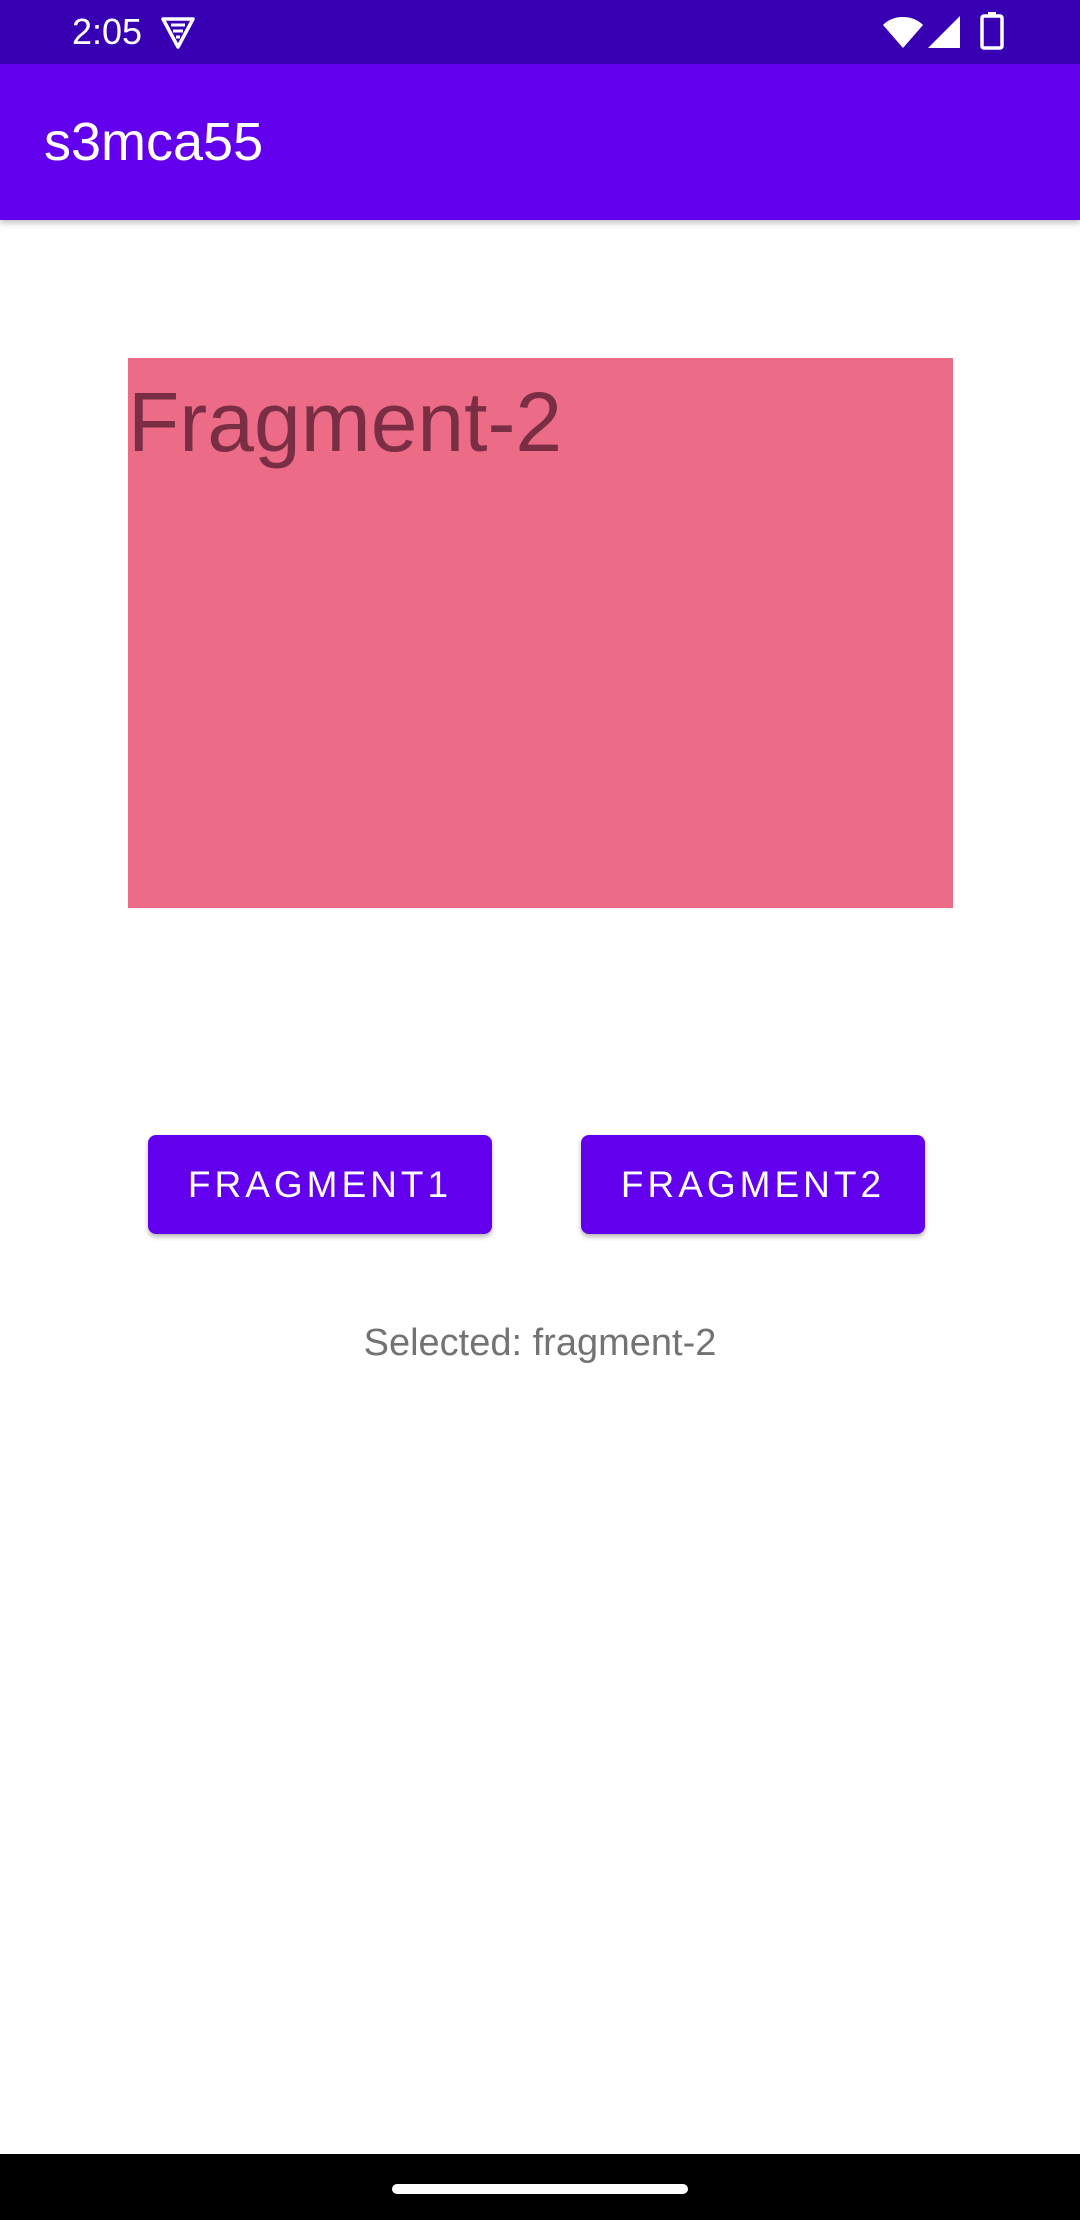  Describe the element at coordinates (540, 1343) in the screenshot. I see `selected-status-text: Selected: fragment-2` at that location.